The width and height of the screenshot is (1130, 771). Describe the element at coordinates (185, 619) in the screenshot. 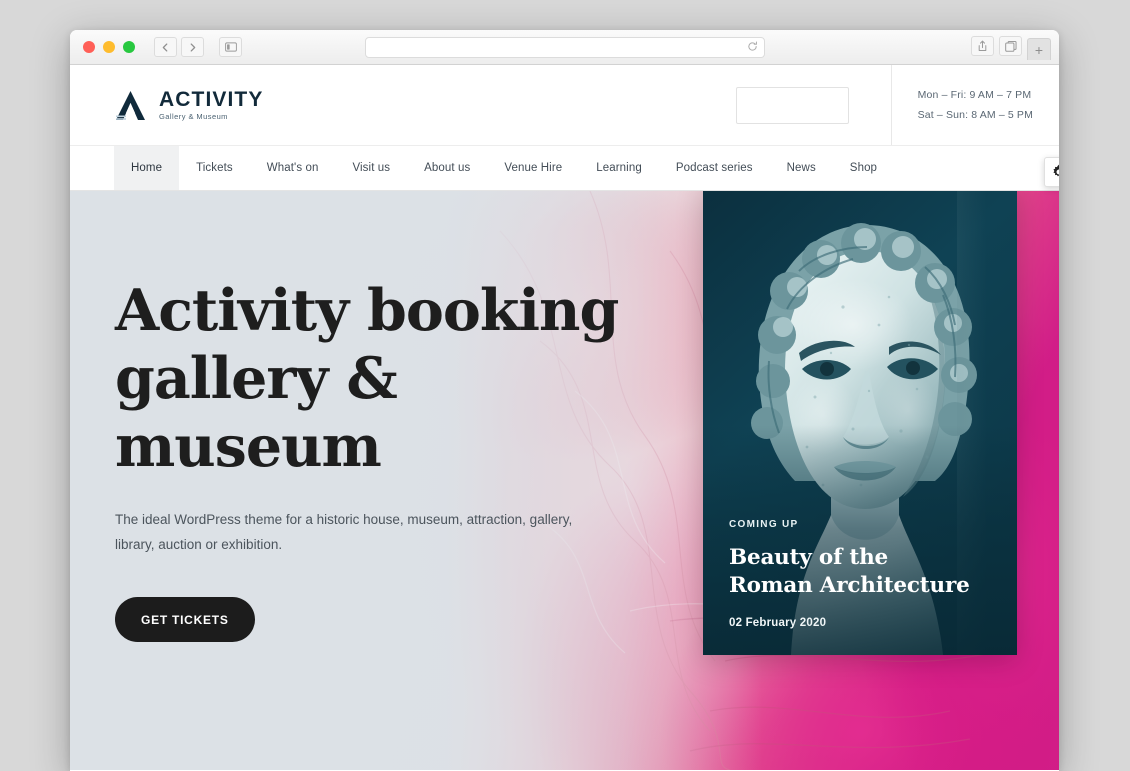

I see `get-tickets-button: GET TICKETS` at that location.